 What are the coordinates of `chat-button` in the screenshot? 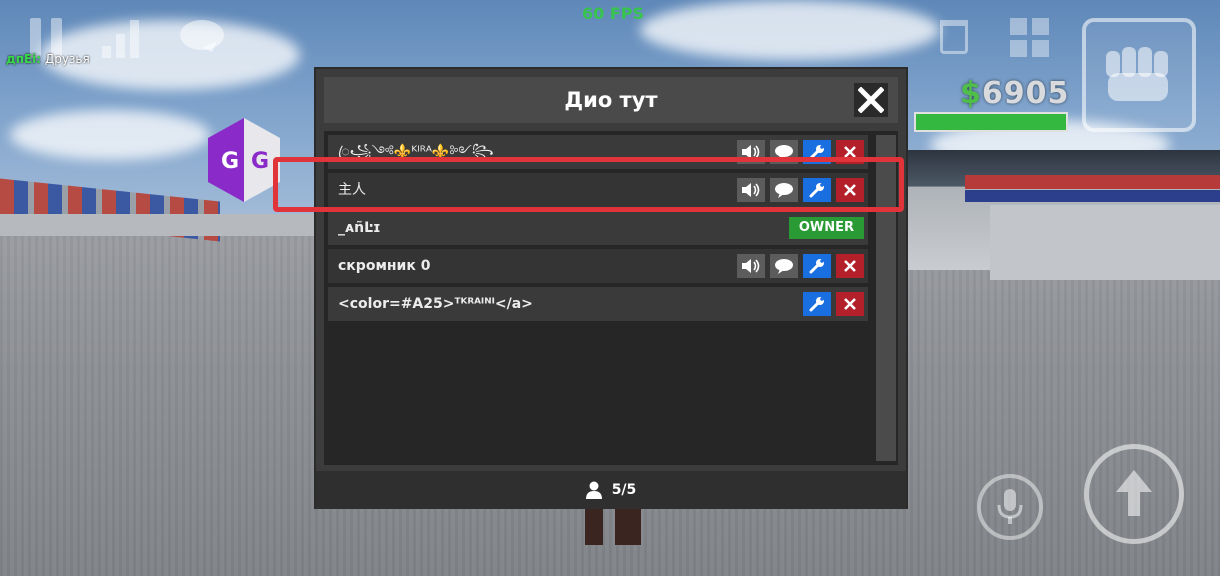 It's located at (784, 266).